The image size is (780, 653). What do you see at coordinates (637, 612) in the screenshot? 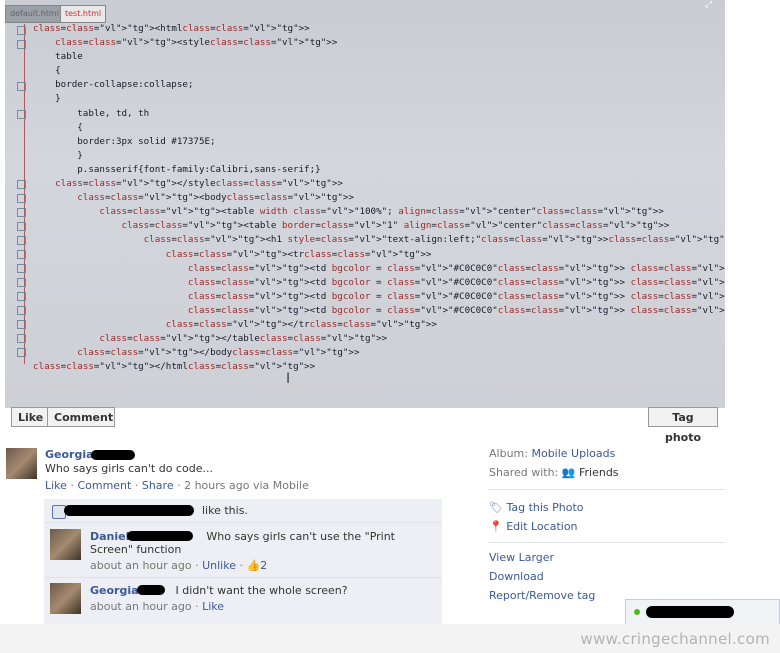
I see `online-status-icon` at bounding box center [637, 612].